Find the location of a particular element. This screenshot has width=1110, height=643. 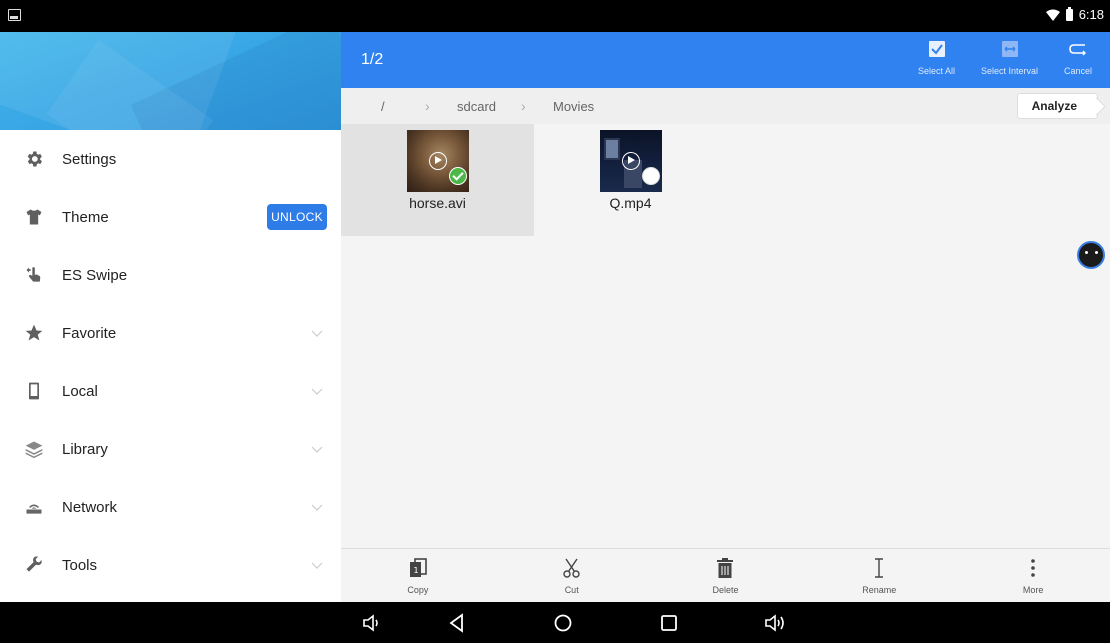

volume-down-icon is located at coordinates (372, 623).